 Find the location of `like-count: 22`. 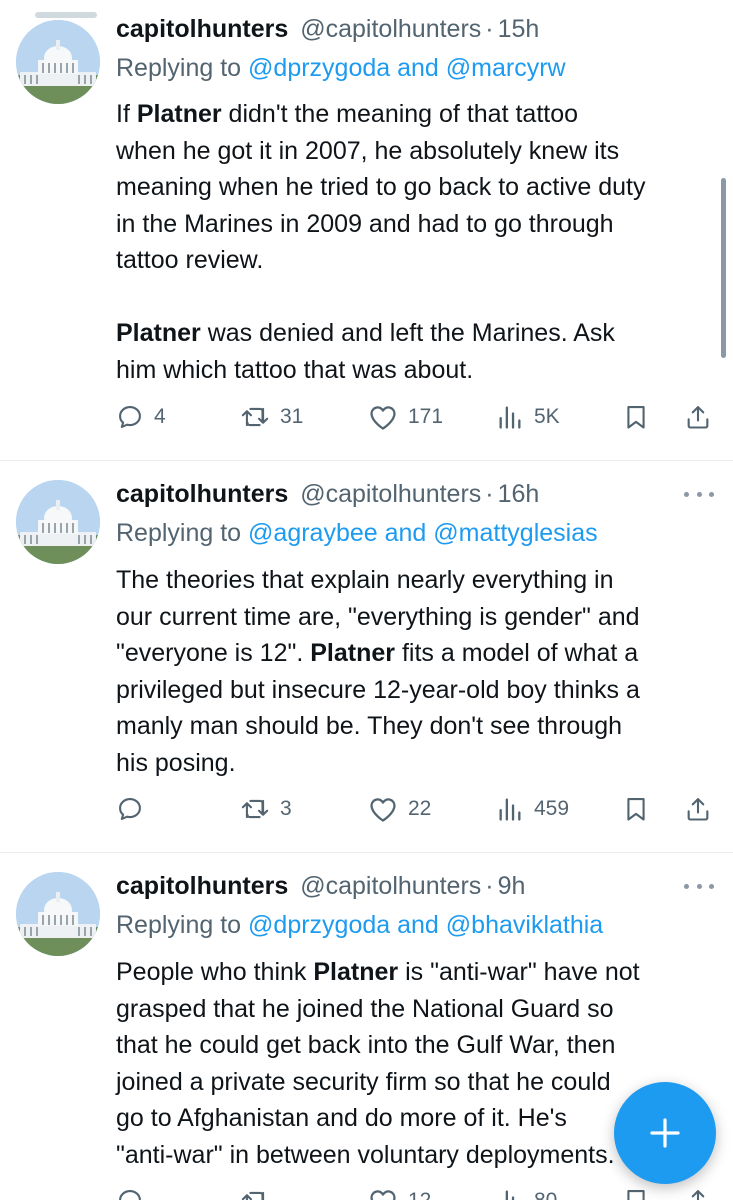

like-count: 22 is located at coordinates (420, 808).